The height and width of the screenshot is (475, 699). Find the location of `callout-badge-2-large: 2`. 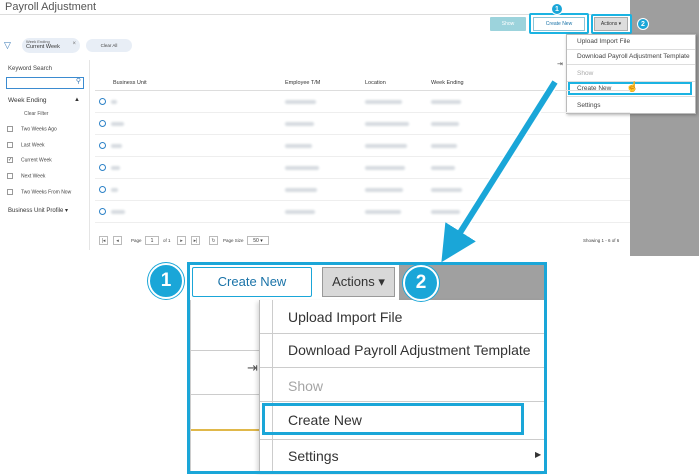

callout-badge-2-large: 2 is located at coordinates (421, 283).